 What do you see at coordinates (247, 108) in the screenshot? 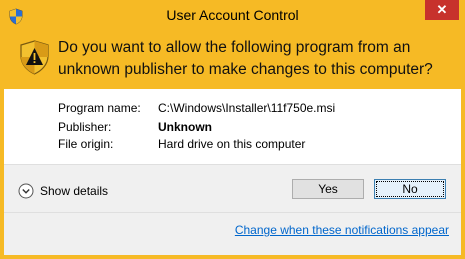
I see `program-name-value: C:\Windows\Installer\11f750e.msi` at bounding box center [247, 108].